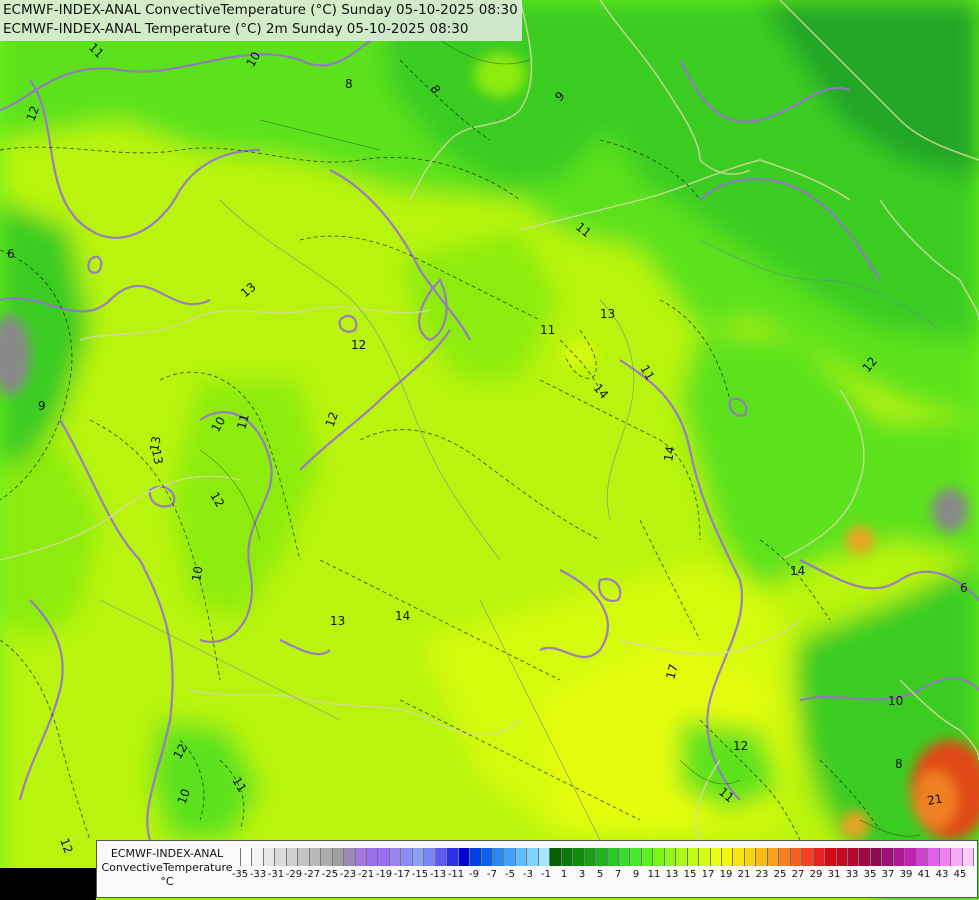 This screenshot has width=979, height=900. I want to click on legend-tick-label: 39, so click(906, 874).